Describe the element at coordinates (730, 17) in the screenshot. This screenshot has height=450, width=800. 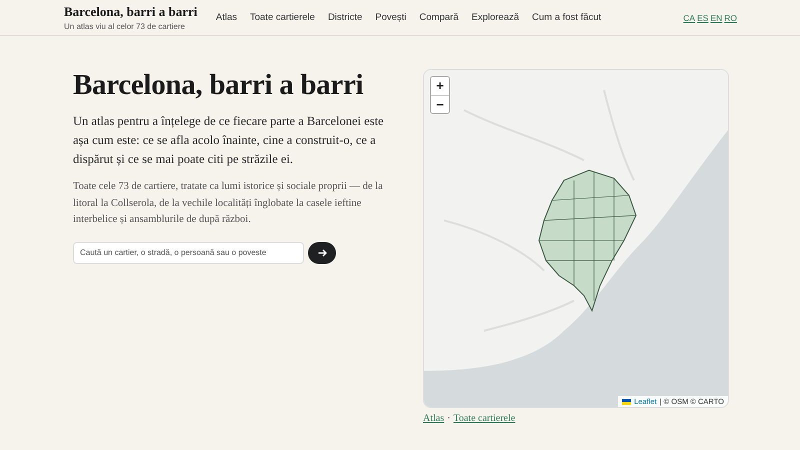
I see `language-link: RO` at that location.